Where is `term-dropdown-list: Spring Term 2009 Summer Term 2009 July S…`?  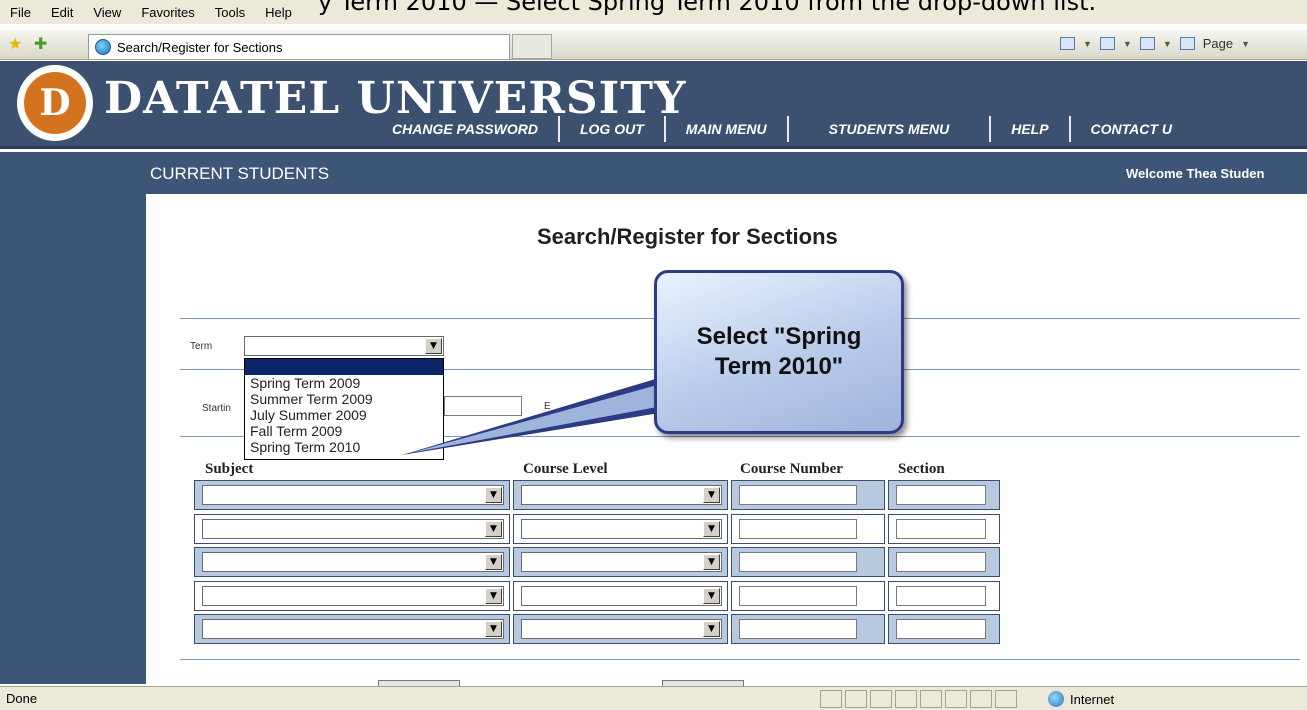
term-dropdown-list: Spring Term 2009 Summer Term 2009 July S… is located at coordinates (344, 409).